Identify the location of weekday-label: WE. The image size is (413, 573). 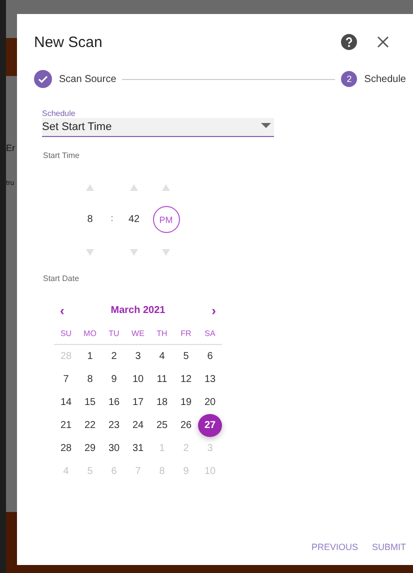
(138, 333).